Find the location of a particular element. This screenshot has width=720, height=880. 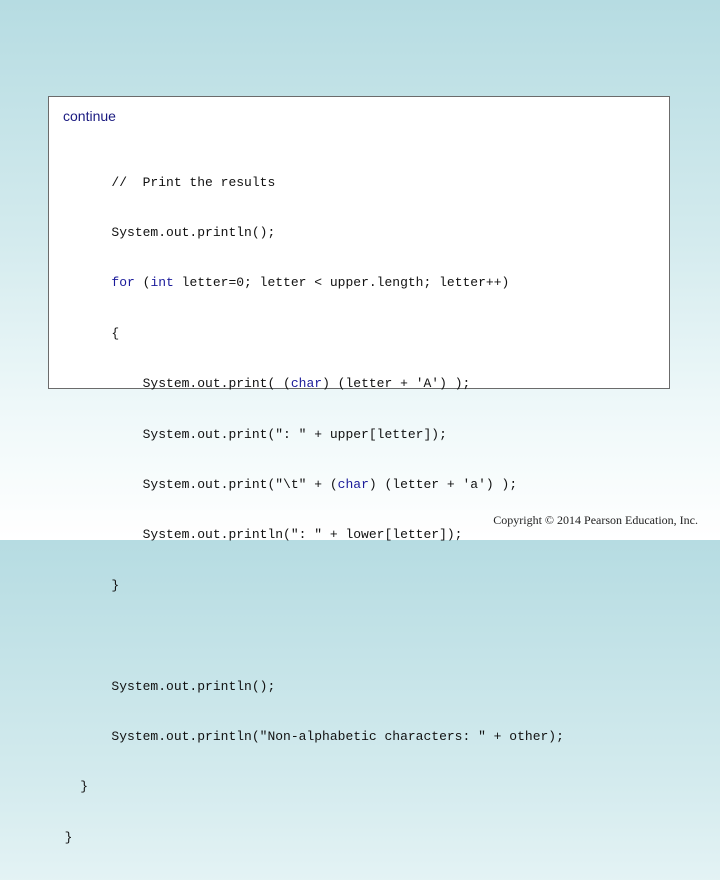

code-line-println-empty-2: System.out.println(); is located at coordinates (306, 687).